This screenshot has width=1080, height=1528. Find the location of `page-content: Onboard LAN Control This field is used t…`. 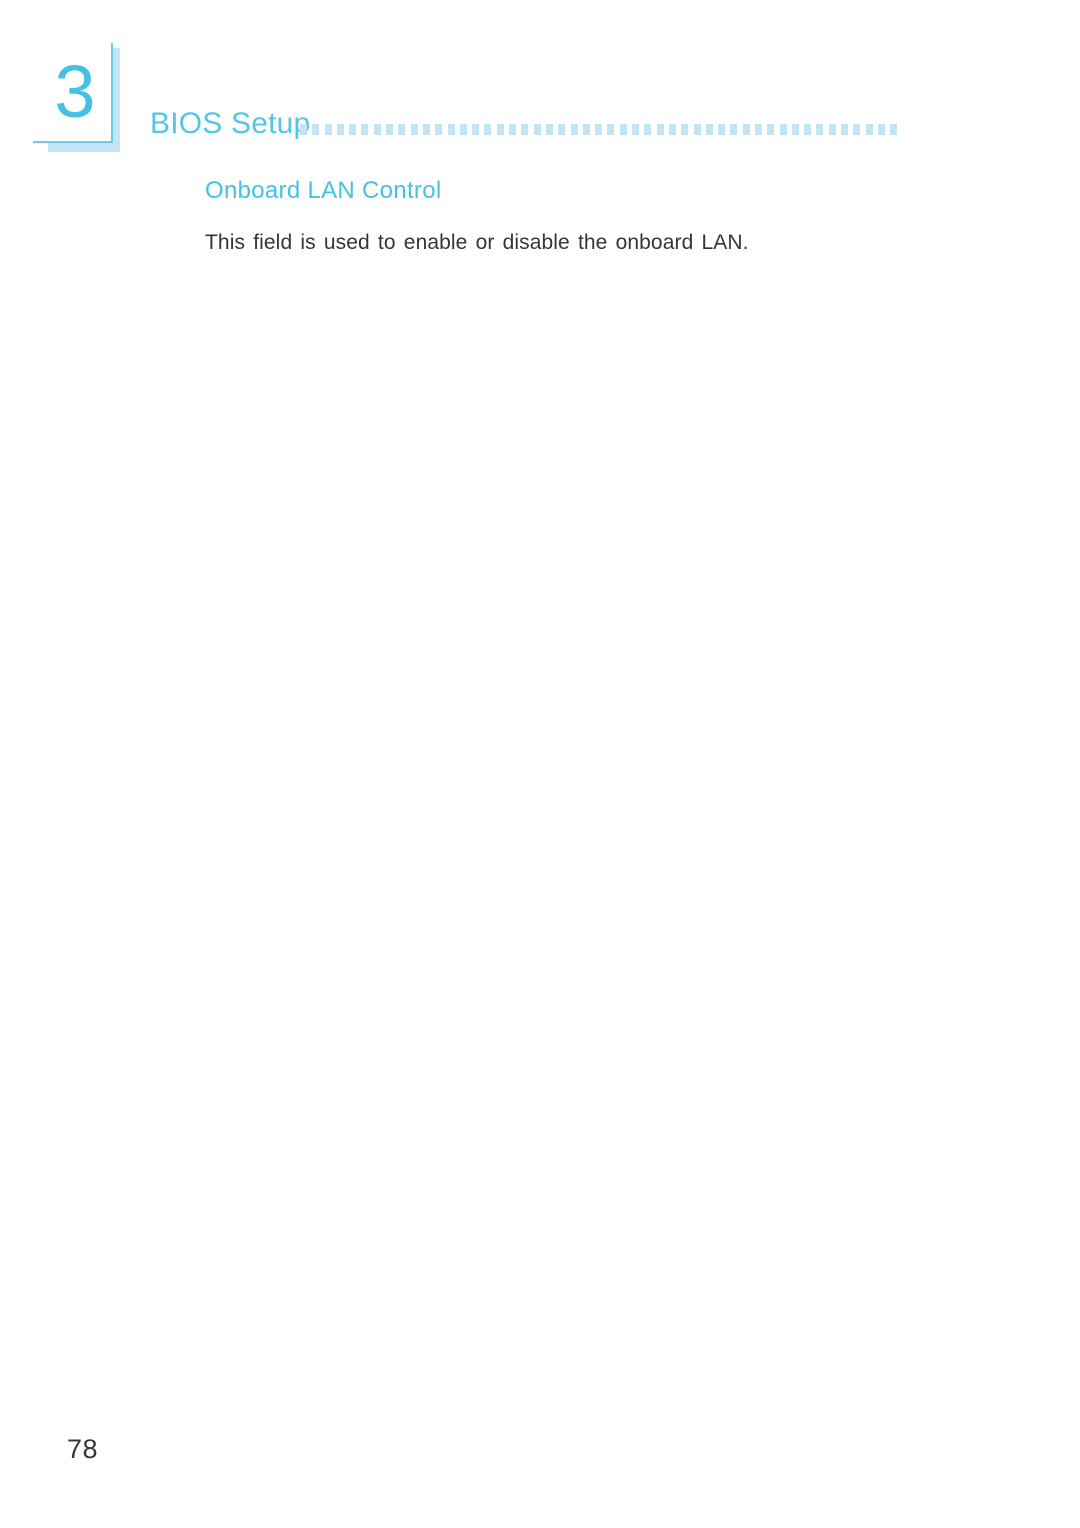

page-content: Onboard LAN Control This field is used t… is located at coordinates (565, 217).